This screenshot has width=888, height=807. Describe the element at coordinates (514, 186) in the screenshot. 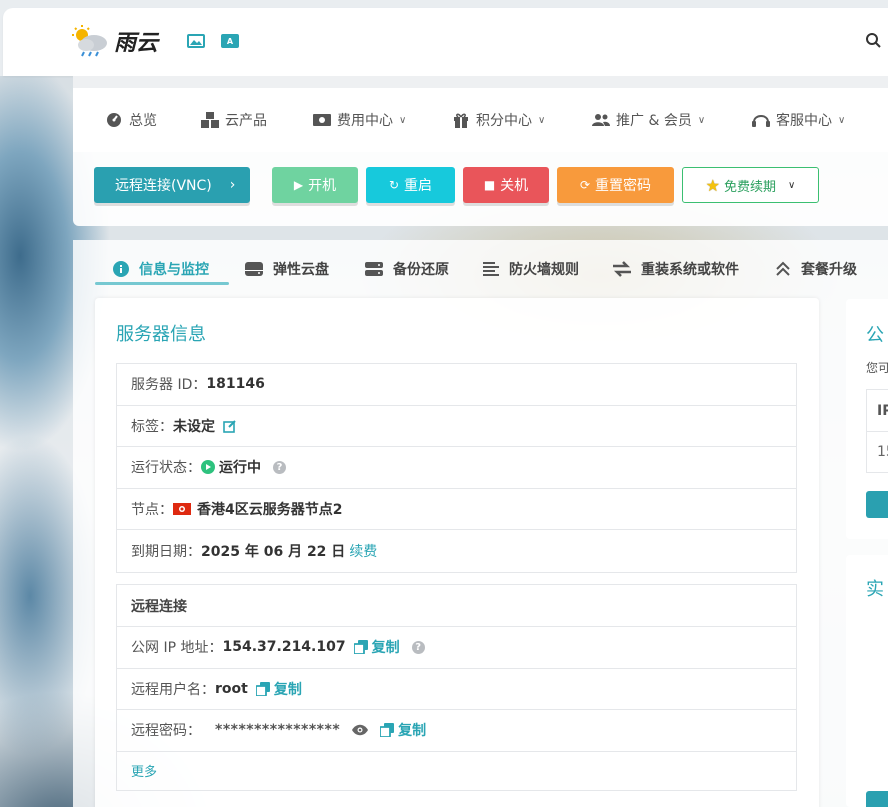

I see `shutdown-button-label: 关机` at that location.